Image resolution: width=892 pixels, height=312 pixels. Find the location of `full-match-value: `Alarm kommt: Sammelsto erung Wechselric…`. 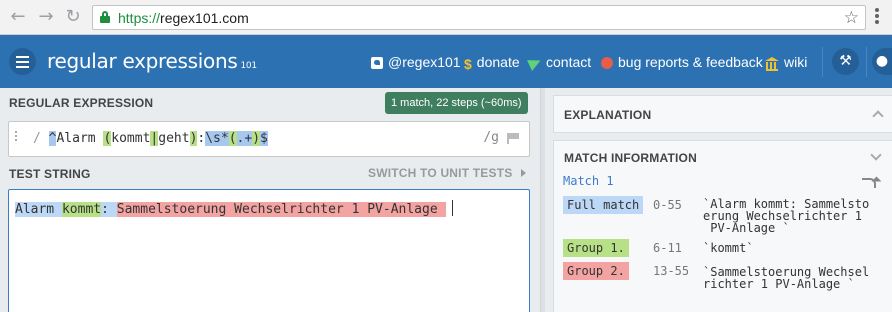

full-match-value: `Alarm kommt: Sammelsto erung Wechselric… is located at coordinates (786, 216).